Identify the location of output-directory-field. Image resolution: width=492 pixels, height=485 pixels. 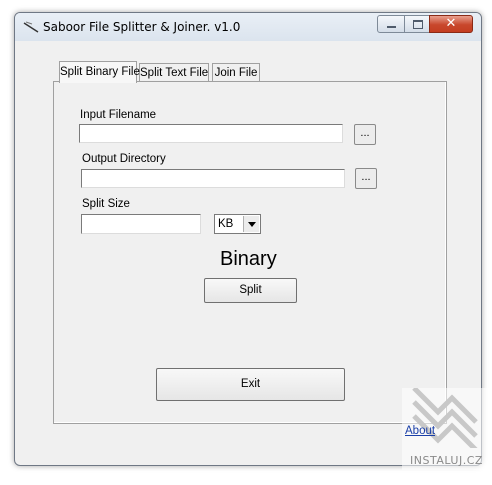
(213, 178).